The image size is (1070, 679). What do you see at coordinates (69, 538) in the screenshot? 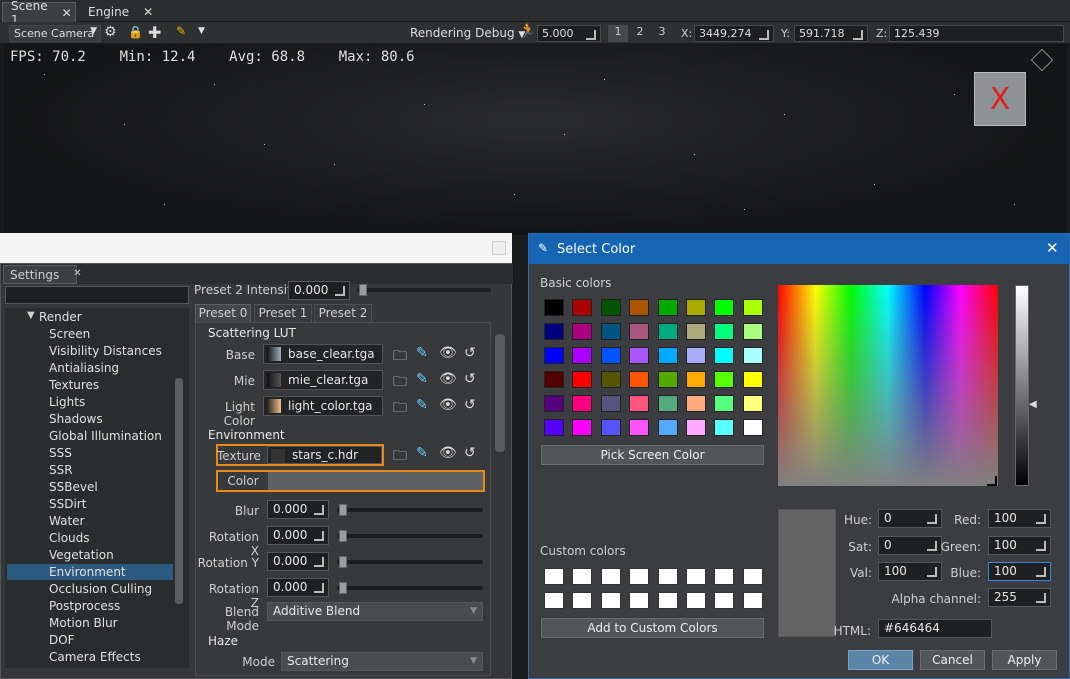
I see `tree-item-clouds: Clouds` at bounding box center [69, 538].